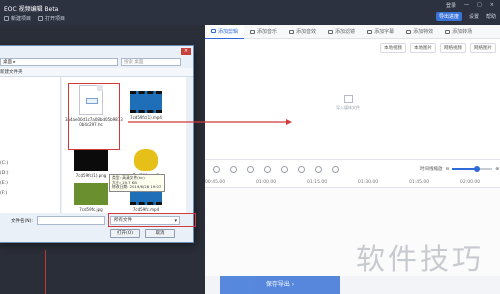  What do you see at coordinates (186, 51) in the screenshot?
I see `dialog-close-button: ×` at bounding box center [186, 51].